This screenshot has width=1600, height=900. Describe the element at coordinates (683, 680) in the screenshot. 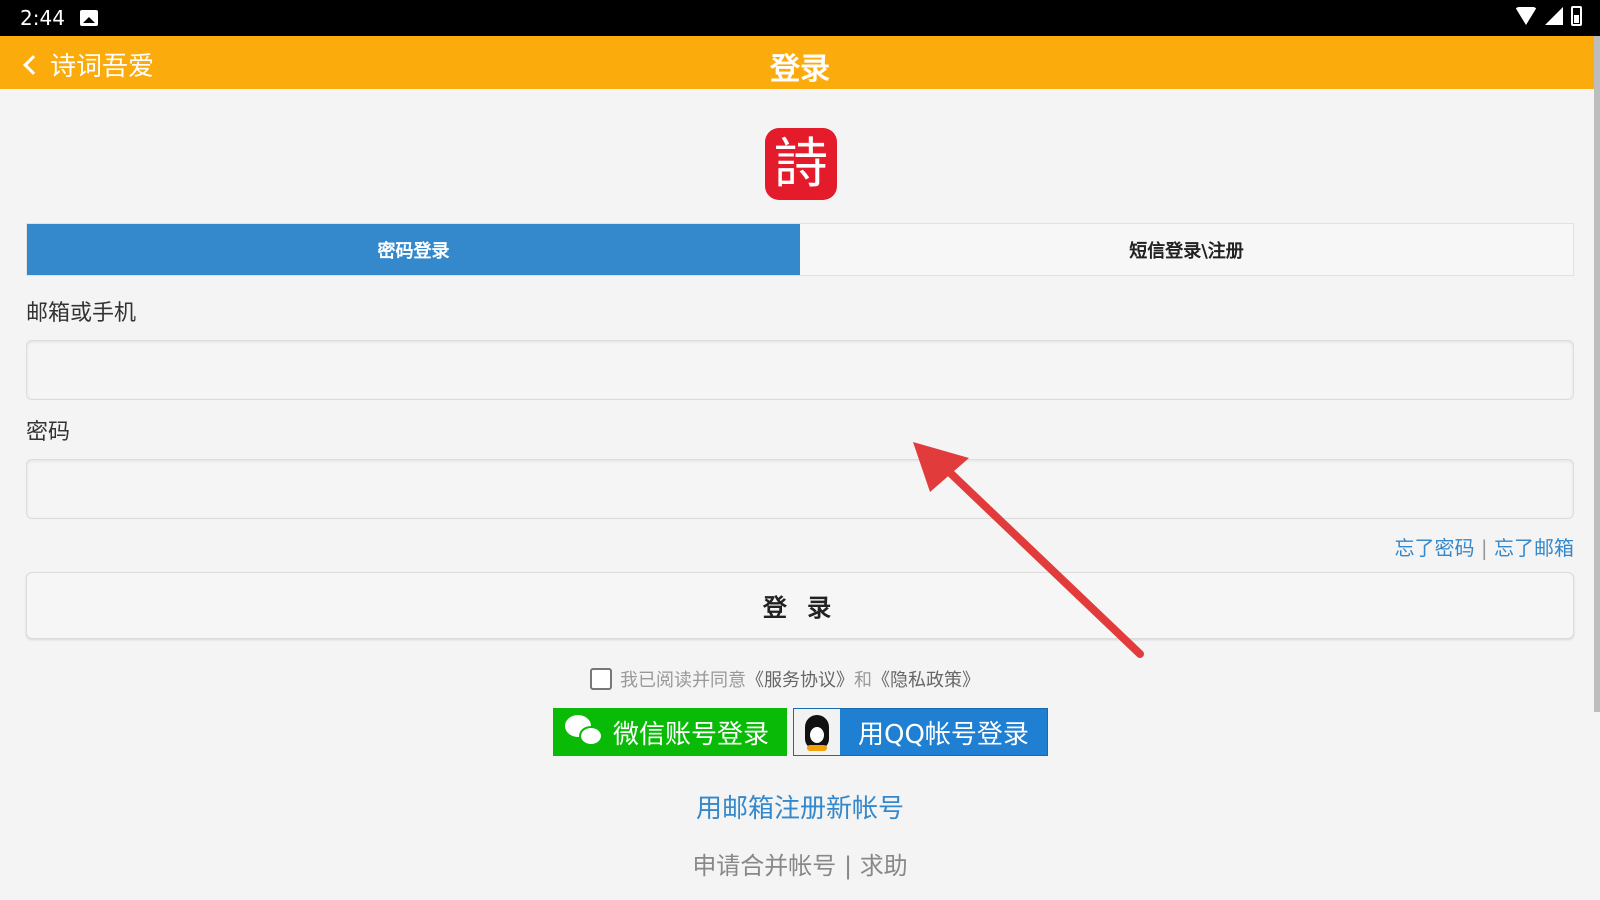

I see `agreement-prefix: 我已阅读并同意` at that location.